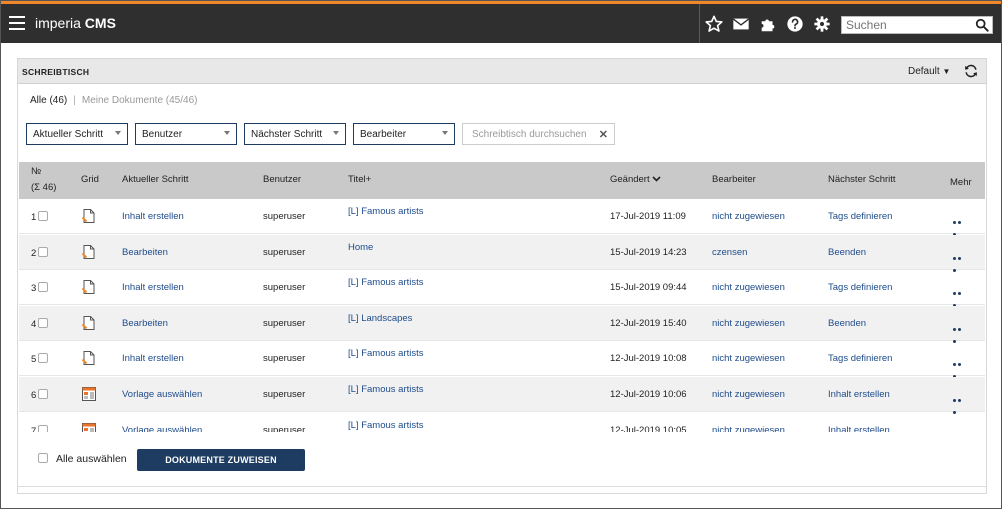  I want to click on dropdown-user: Benutzer, so click(186, 134).